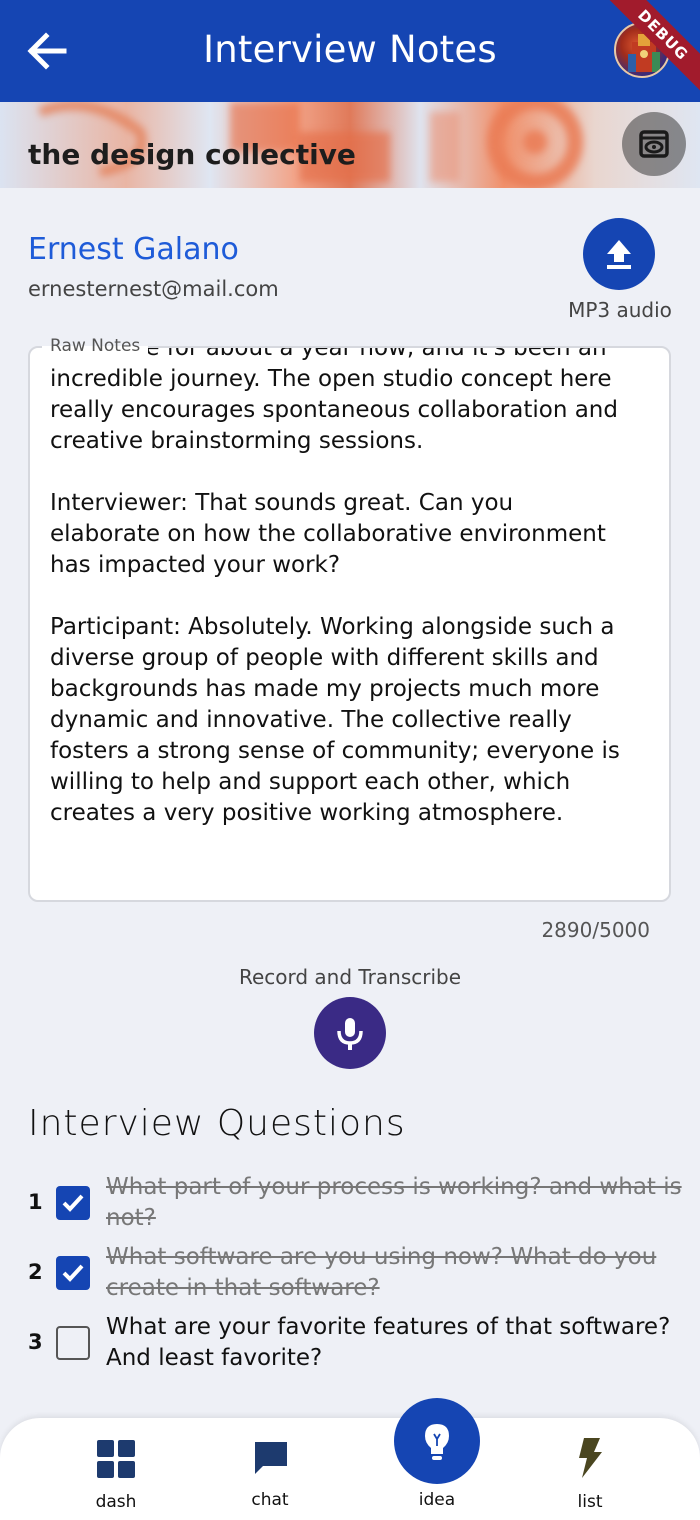 The image size is (700, 1520). I want to click on upload-audio-button, so click(619, 254).